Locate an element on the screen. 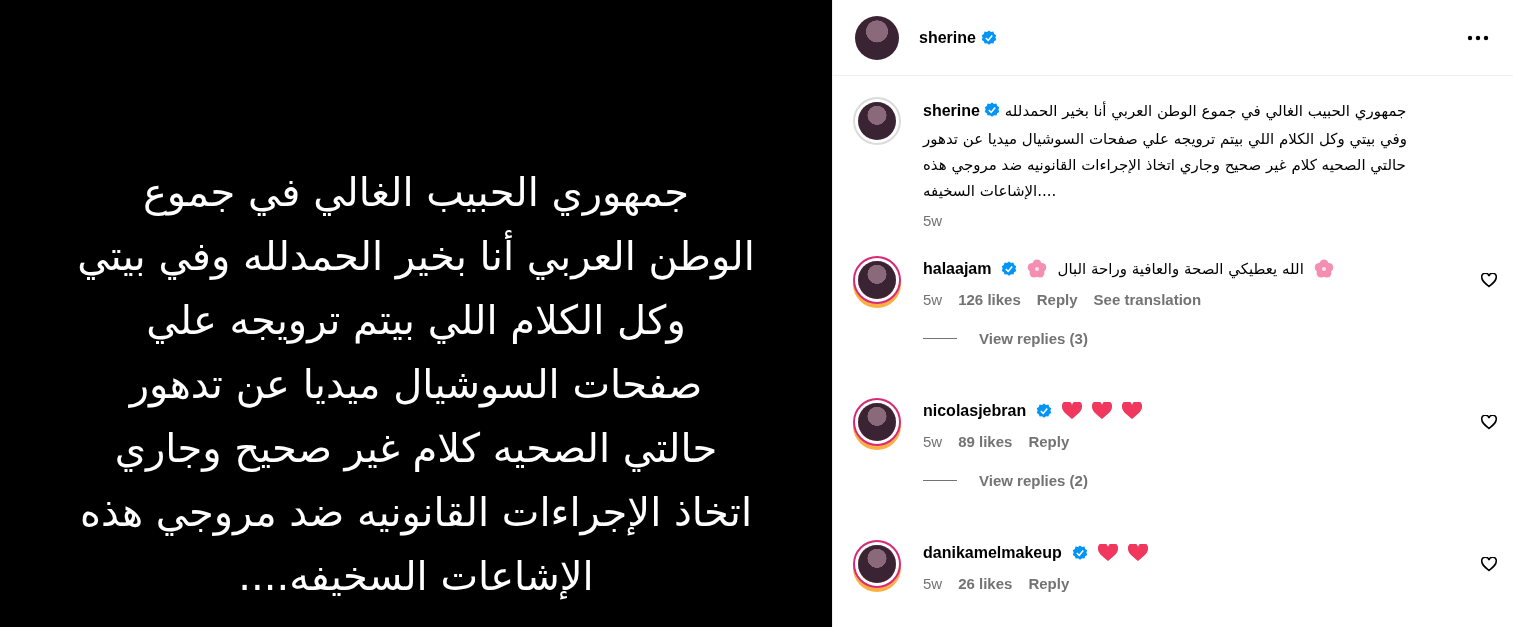  likes-count: 126 likes is located at coordinates (989, 299).